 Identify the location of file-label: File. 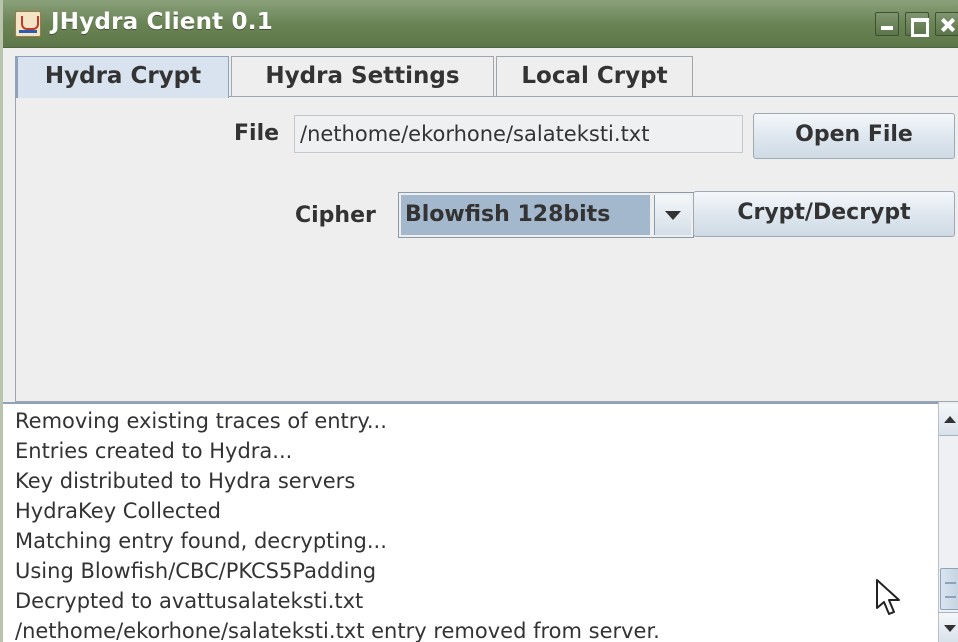
(257, 133).